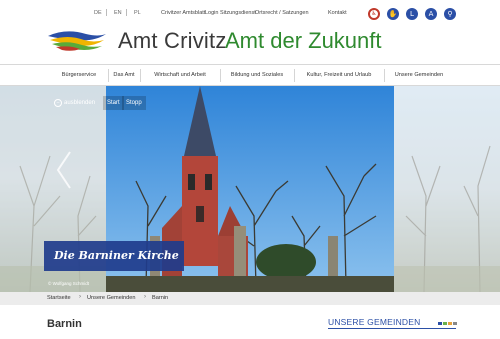  Describe the element at coordinates (113, 103) in the screenshot. I see `slider-start-button: Start` at that location.